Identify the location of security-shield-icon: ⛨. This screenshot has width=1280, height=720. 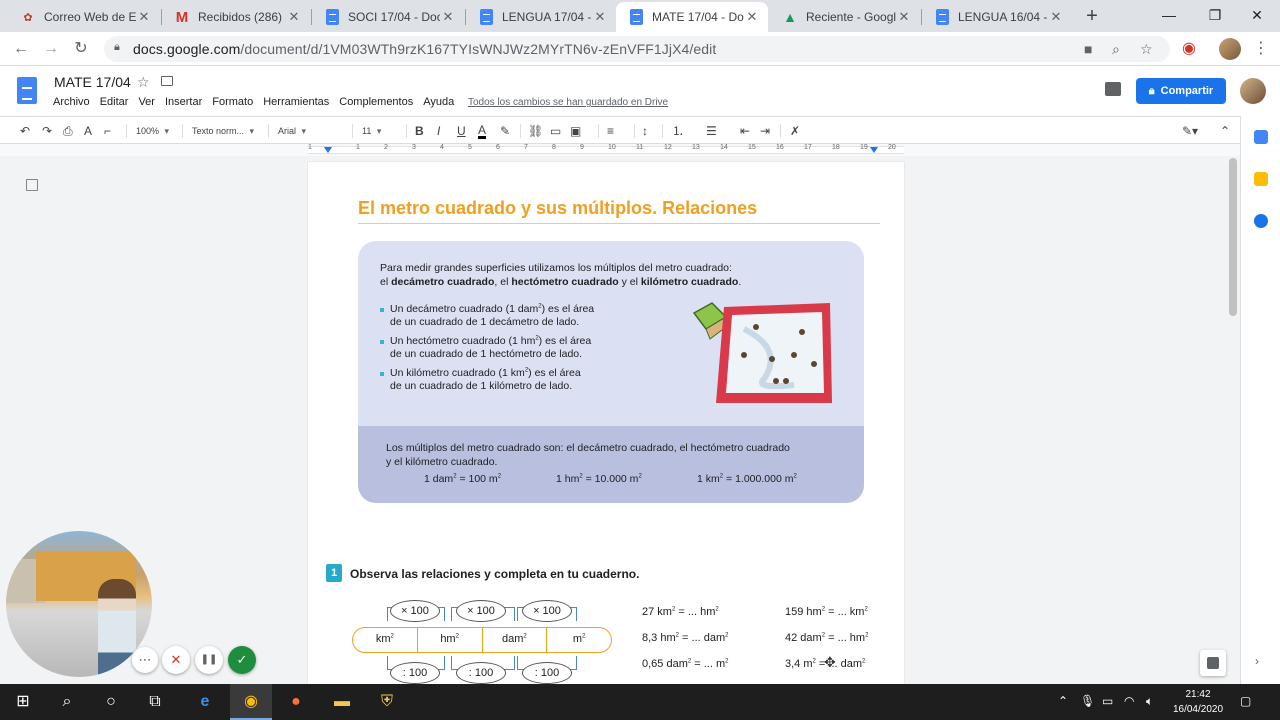
(387, 702).